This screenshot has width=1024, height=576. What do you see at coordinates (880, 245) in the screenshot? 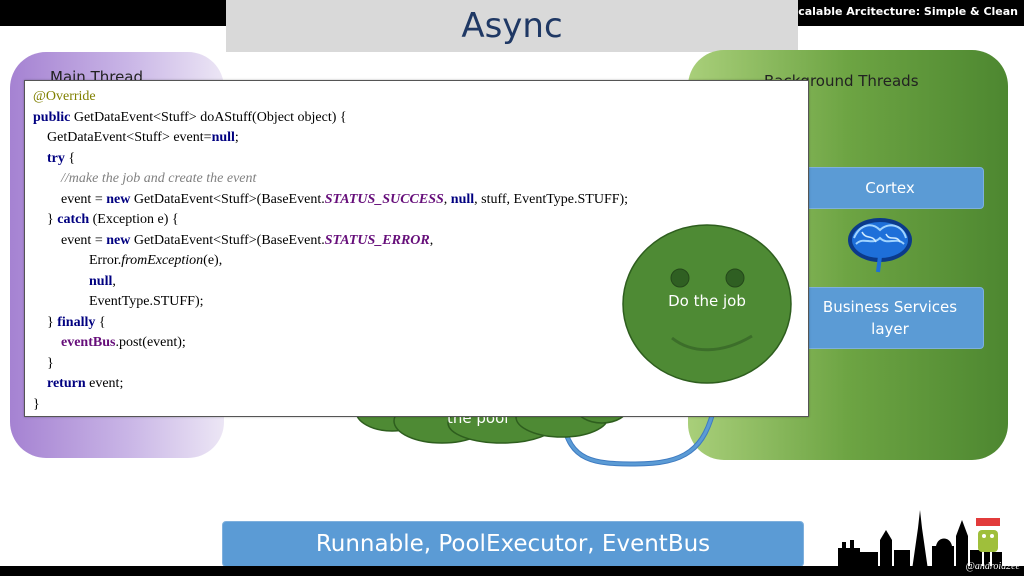
I see `brain-icon` at bounding box center [880, 245].